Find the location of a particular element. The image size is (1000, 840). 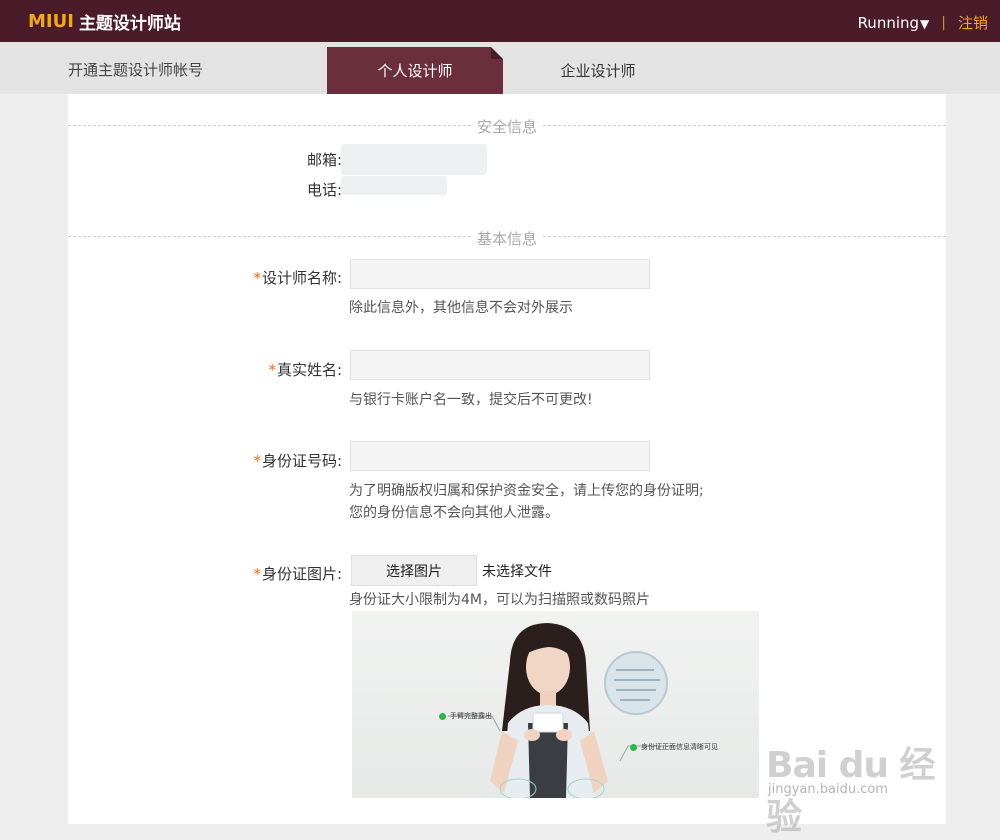

designer-name-hint: 除此信息外，其他信息不会对外展示 is located at coordinates (461, 308).